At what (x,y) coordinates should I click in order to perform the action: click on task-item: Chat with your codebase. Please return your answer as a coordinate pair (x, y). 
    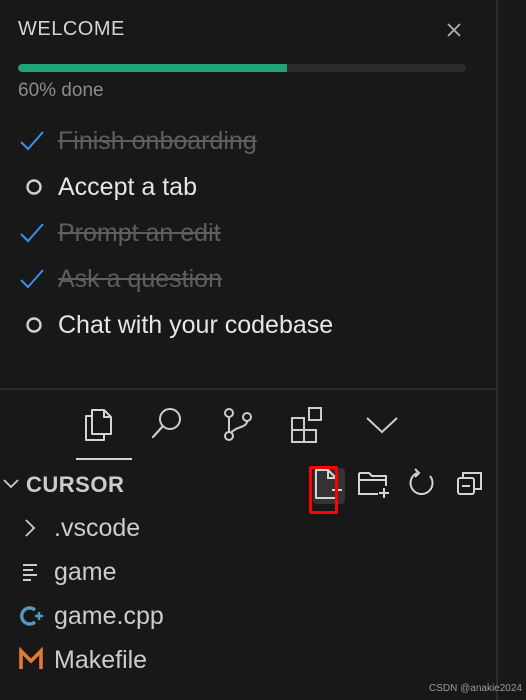
    Looking at the image, I should click on (175, 325).